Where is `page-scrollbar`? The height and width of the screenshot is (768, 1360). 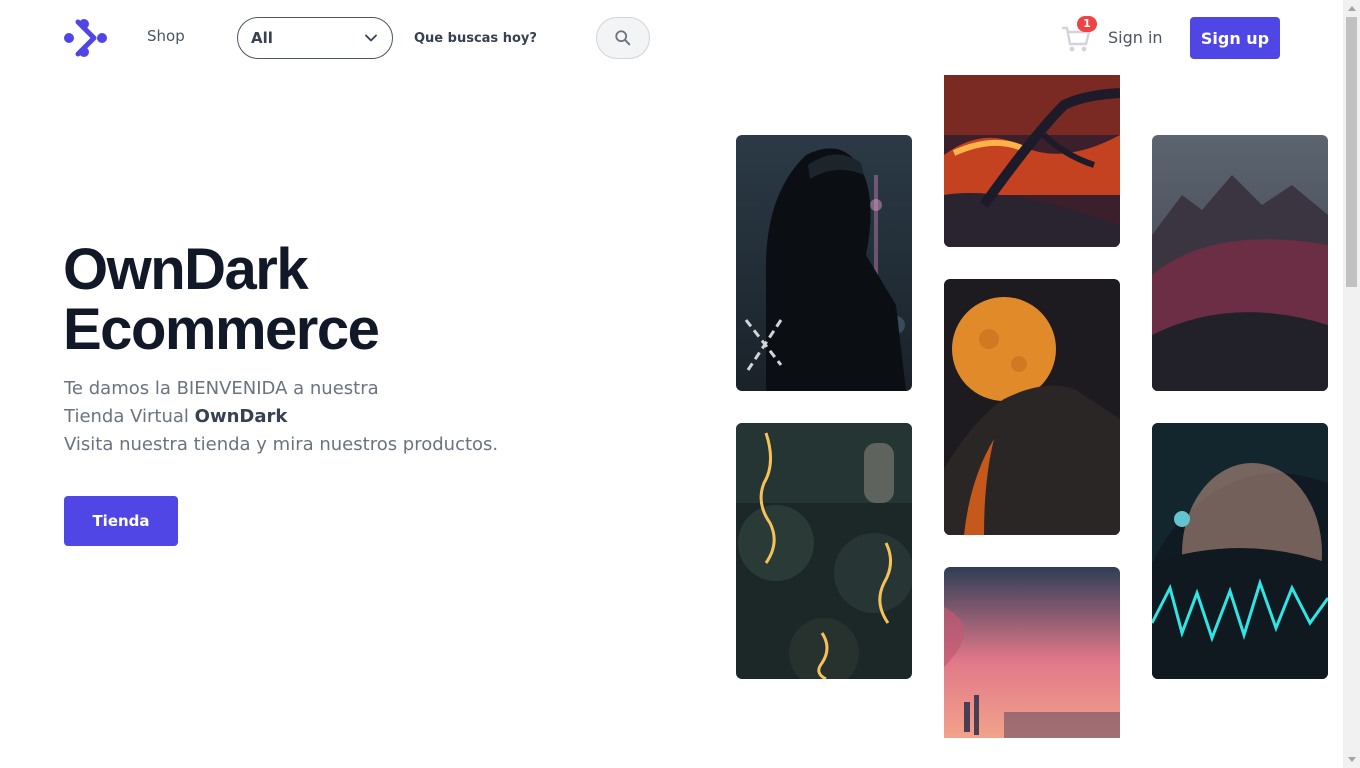
page-scrollbar is located at coordinates (1351, 384).